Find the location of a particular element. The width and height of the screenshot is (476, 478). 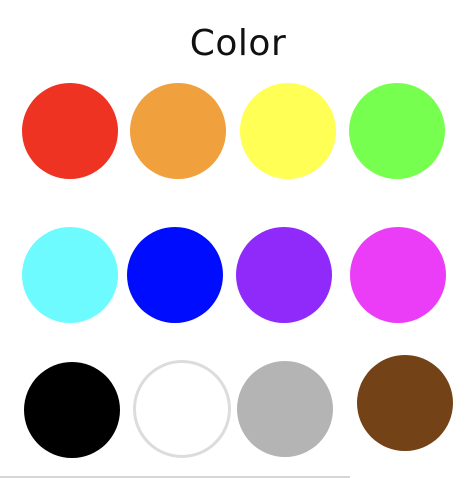

color-swatch-orange is located at coordinates (178, 131).